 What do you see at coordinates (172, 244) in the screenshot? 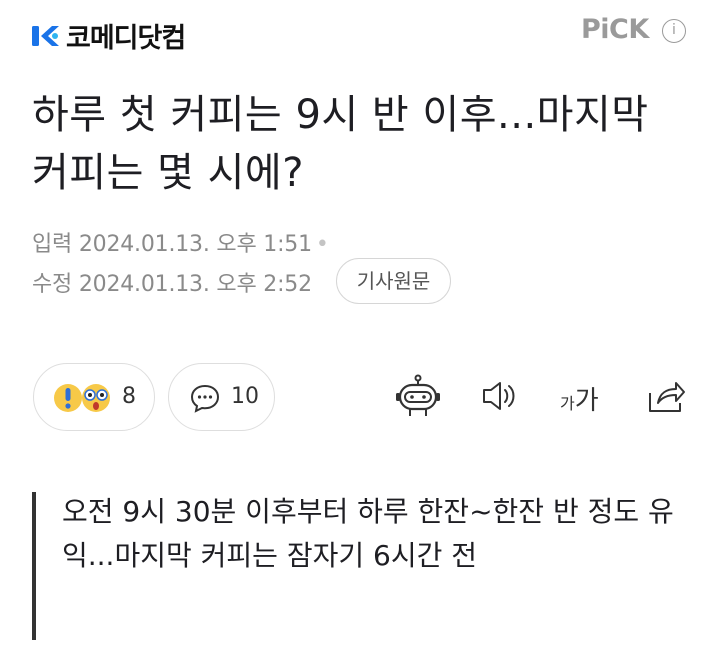
I see `published-date-text: 입력 2024.01.13. 오후 1:51` at bounding box center [172, 244].